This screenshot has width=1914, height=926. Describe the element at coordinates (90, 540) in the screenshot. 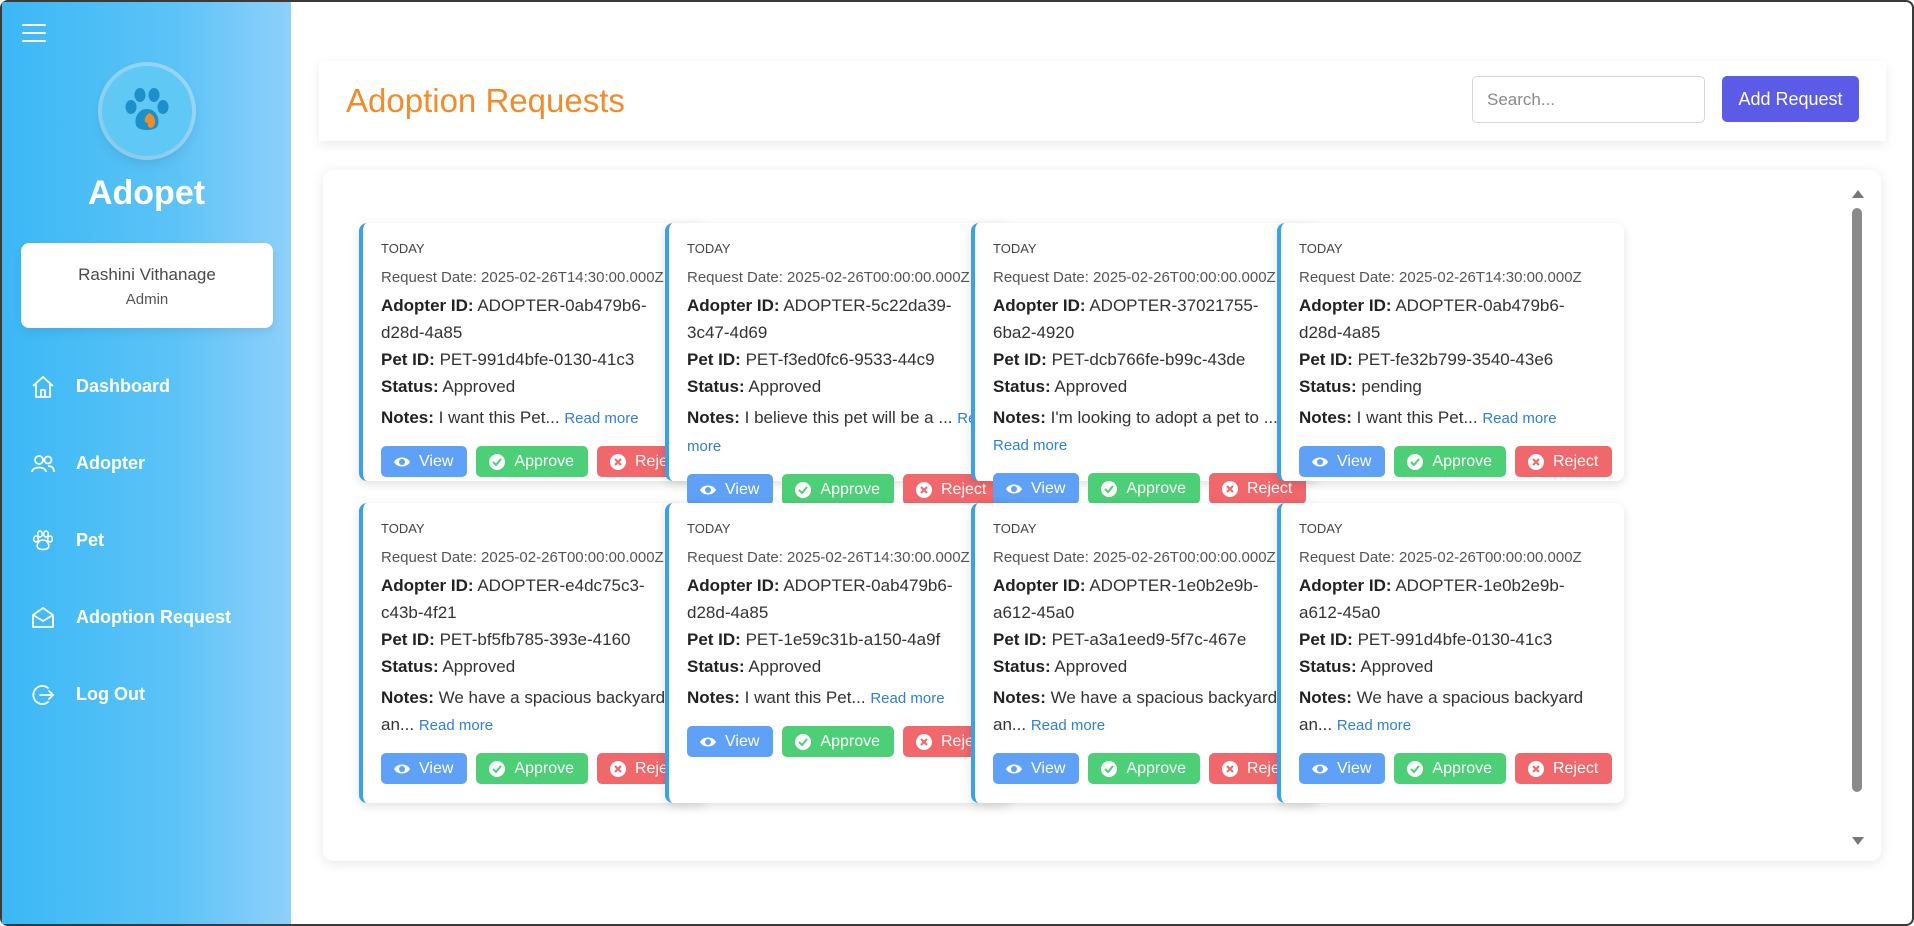

I see `sidebar-item-label: Pet` at that location.